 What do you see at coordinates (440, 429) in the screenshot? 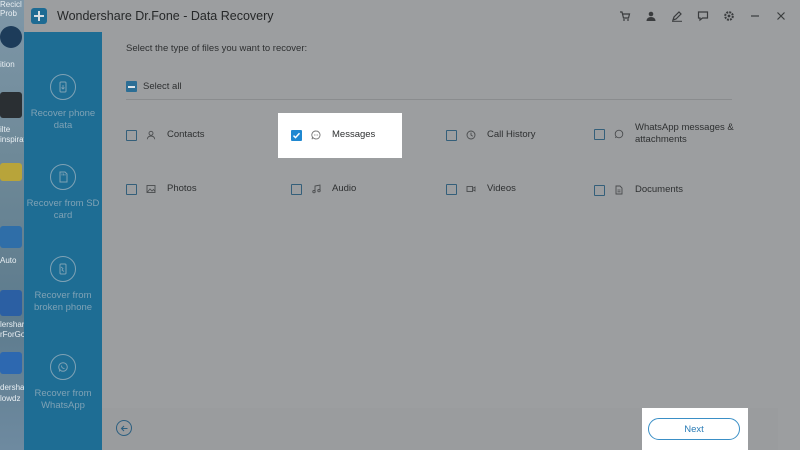
I see `footer-bar: Next` at bounding box center [440, 429].